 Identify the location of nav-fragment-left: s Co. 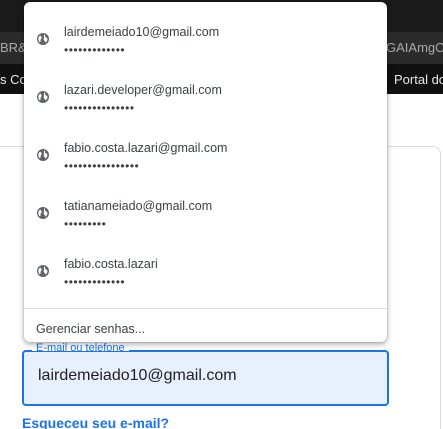
(13, 79).